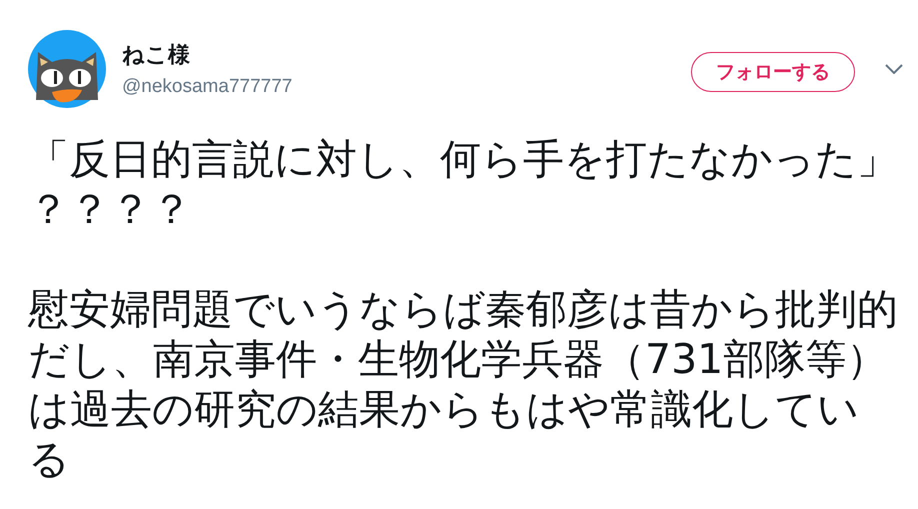  What do you see at coordinates (406, 87) in the screenshot?
I see `author-handle: @nekosama777777` at bounding box center [406, 87].